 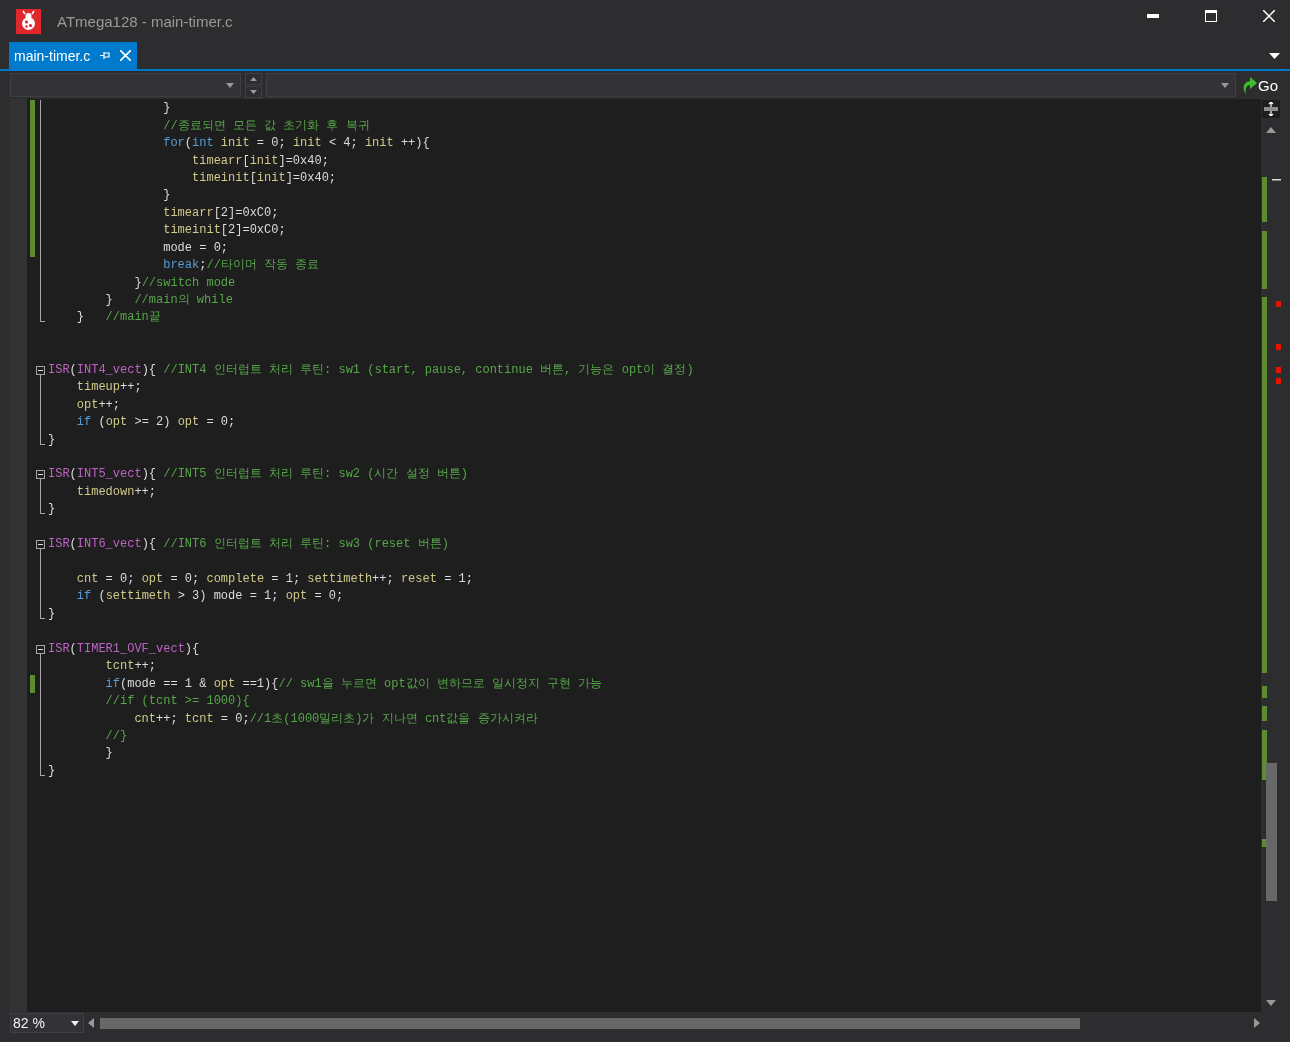 What do you see at coordinates (1271, 832) in the screenshot?
I see `scroll-thumb` at bounding box center [1271, 832].